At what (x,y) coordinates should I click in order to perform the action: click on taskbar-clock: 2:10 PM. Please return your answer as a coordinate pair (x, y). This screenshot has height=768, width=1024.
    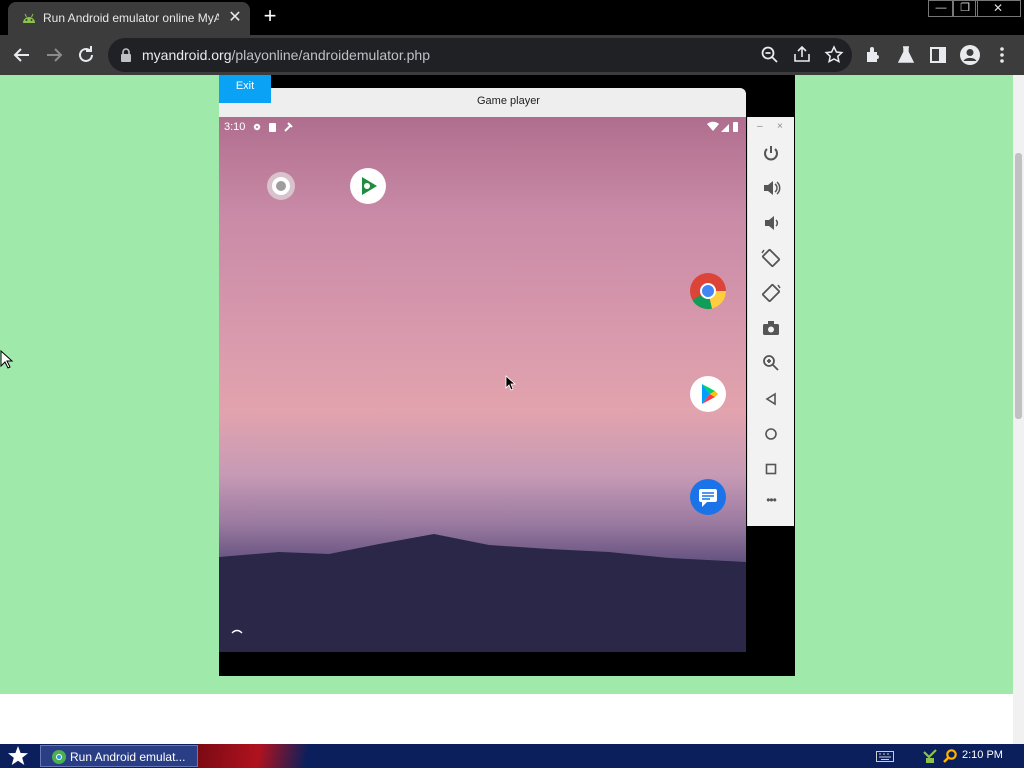
    Looking at the image, I should click on (982, 755).